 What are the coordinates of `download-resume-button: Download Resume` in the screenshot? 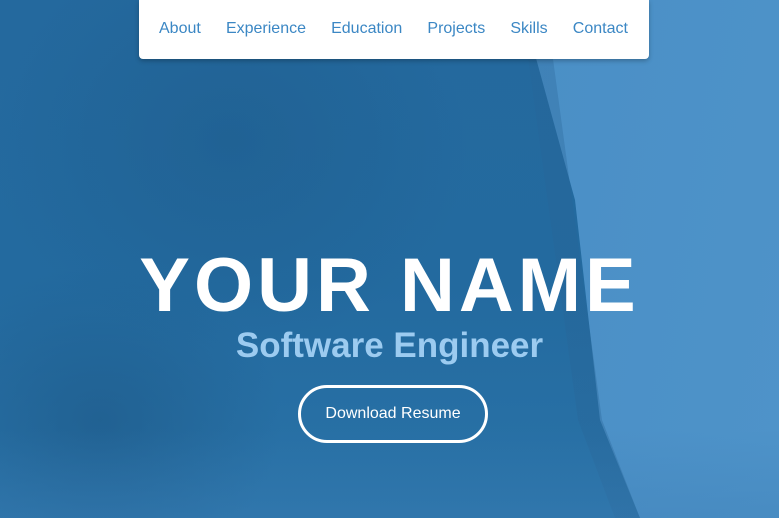 It's located at (393, 414).